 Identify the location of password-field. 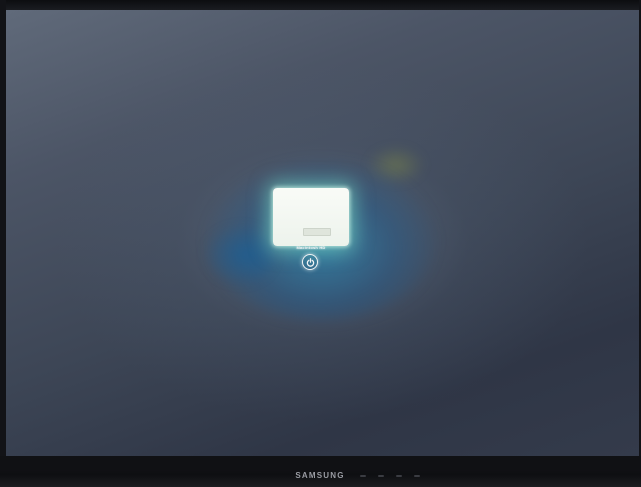
(317, 232).